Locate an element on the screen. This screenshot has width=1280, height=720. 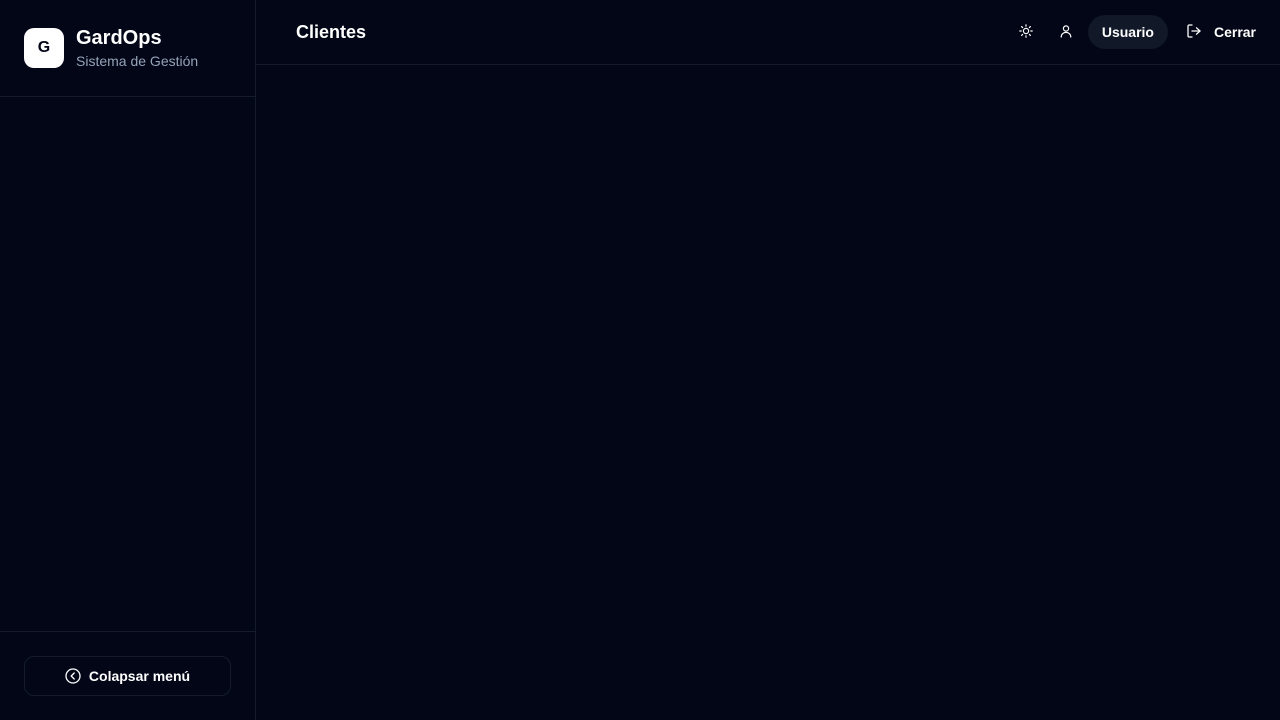
topbar-actions: Usuario Cerrar is located at coordinates (1130, 32).